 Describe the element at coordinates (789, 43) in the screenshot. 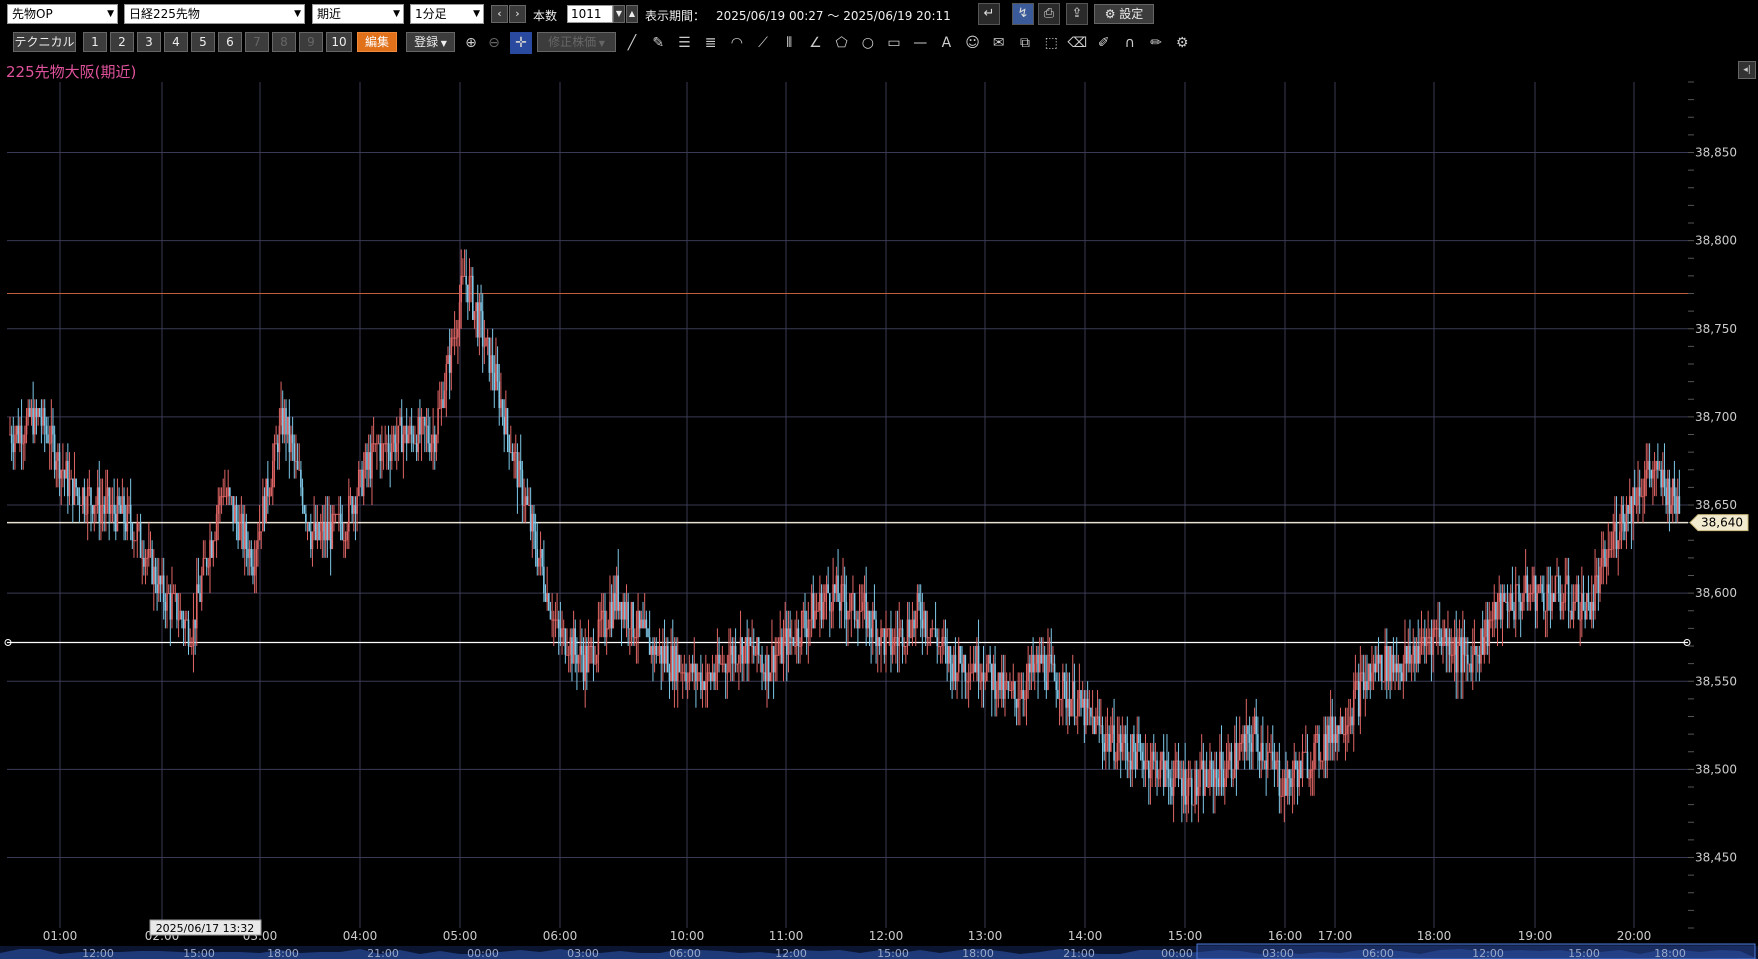

I see `vlines-tool-button: ⦀` at that location.